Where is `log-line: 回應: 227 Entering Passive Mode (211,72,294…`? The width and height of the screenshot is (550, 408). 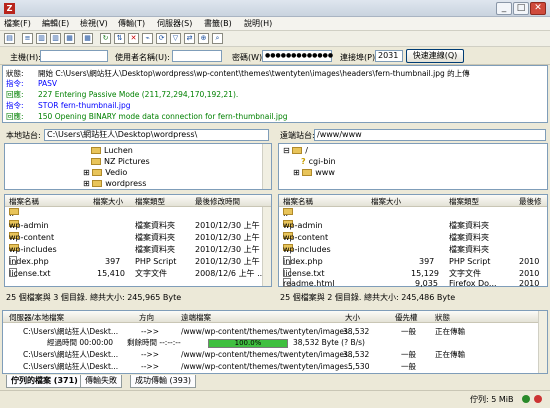 log-line: 回應: 227 Entering Passive Mode (211,72,294… is located at coordinates (122, 94).